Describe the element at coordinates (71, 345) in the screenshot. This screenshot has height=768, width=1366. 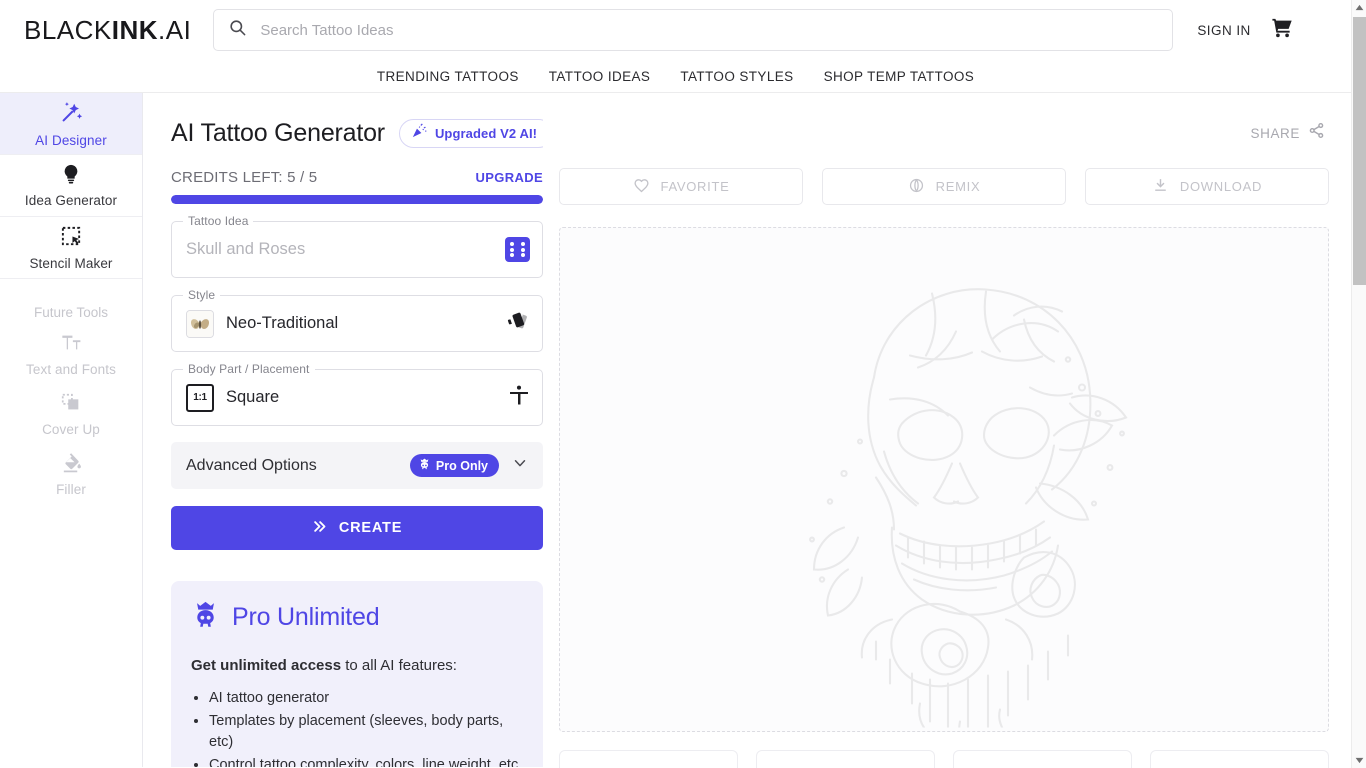
I see `text-format-icon` at that location.